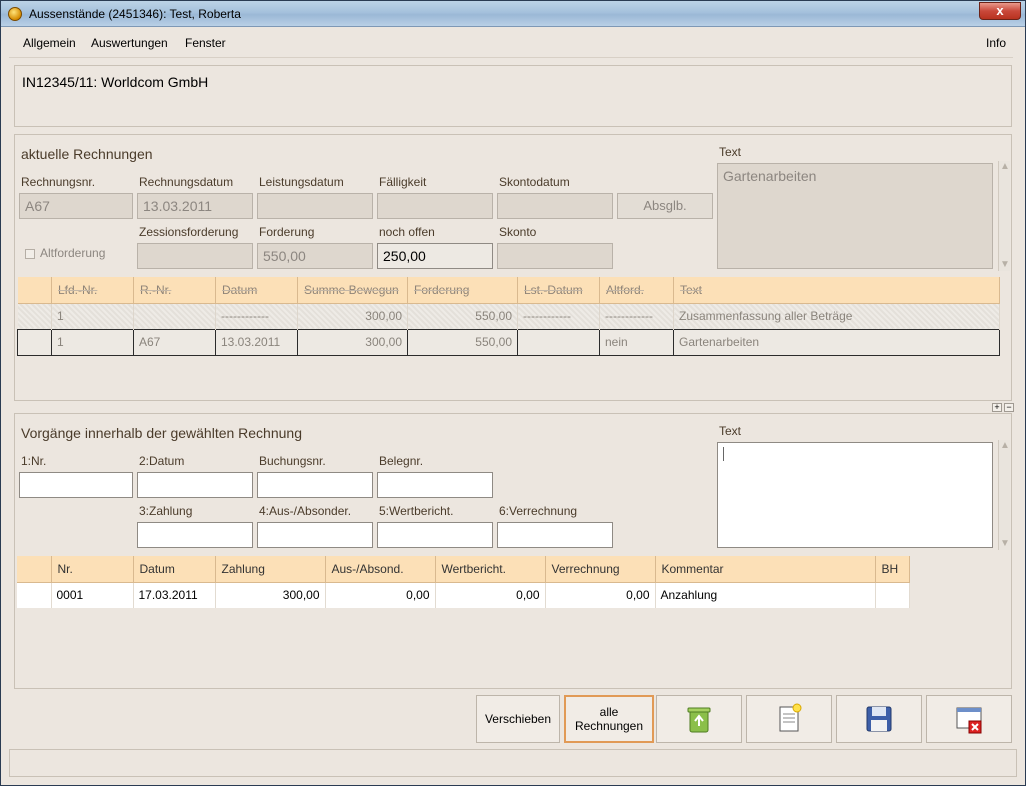  Describe the element at coordinates (73, 253) in the screenshot. I see `label-altforderung: Altforderung` at that location.